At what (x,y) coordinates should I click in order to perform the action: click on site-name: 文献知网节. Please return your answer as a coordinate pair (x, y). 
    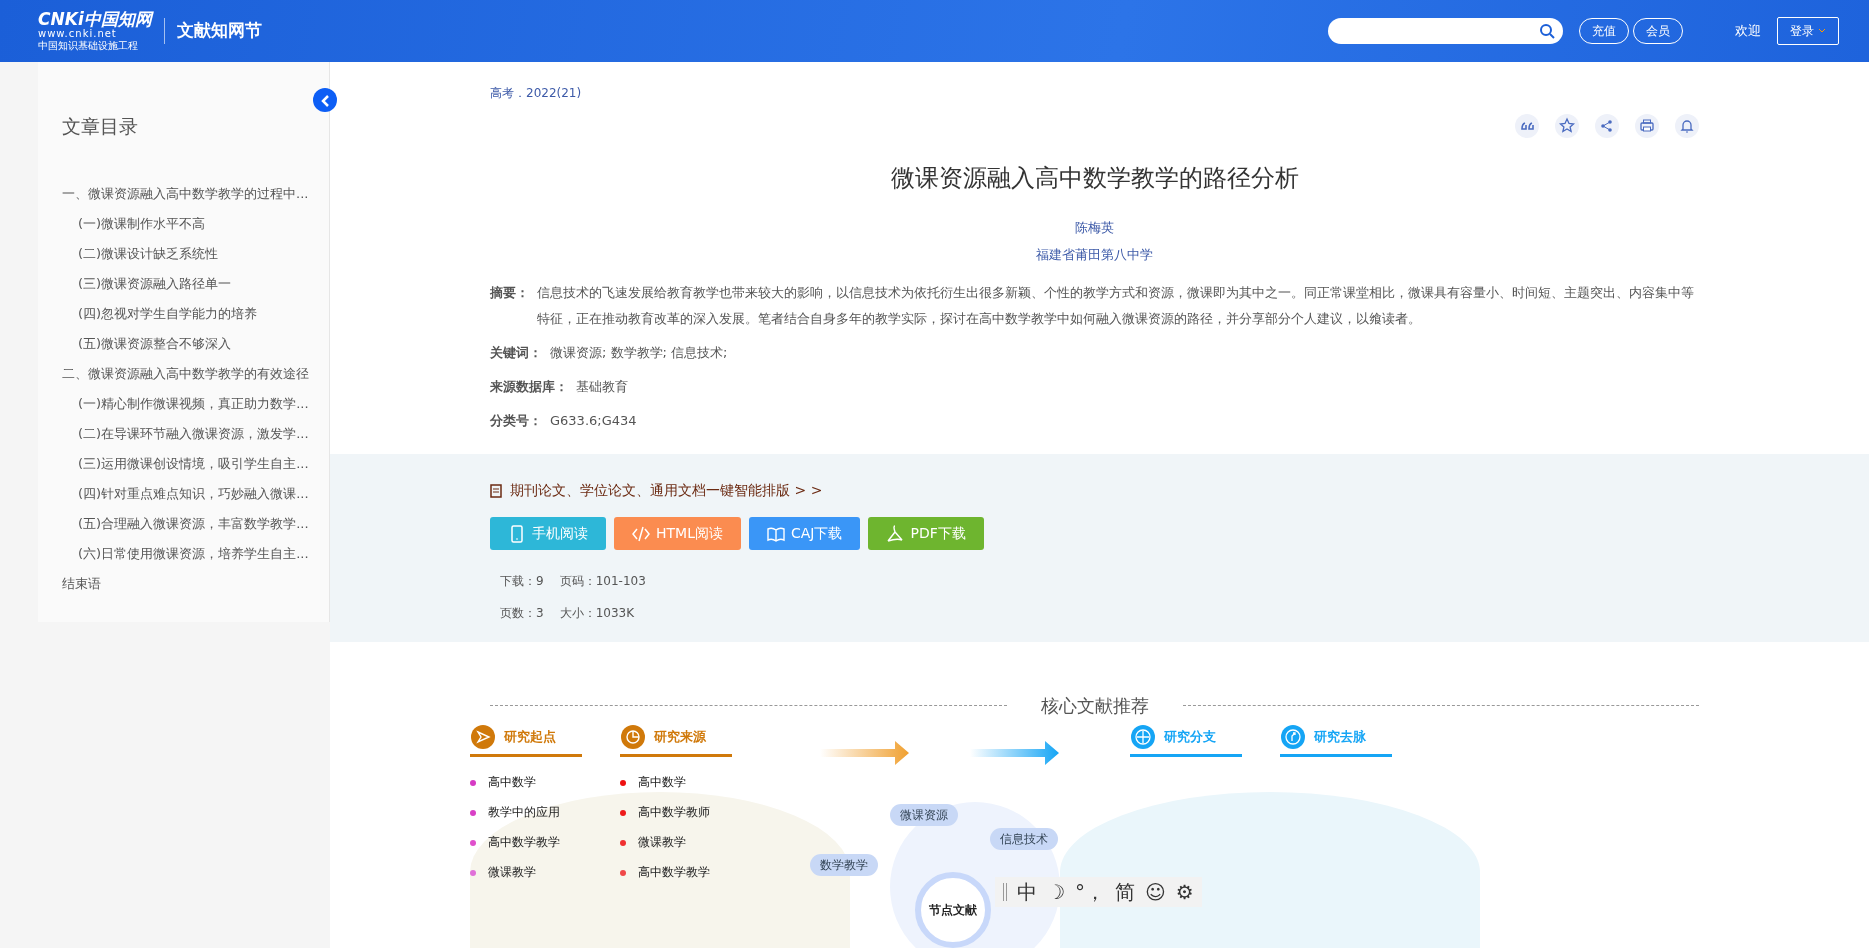
    Looking at the image, I should click on (212, 31).